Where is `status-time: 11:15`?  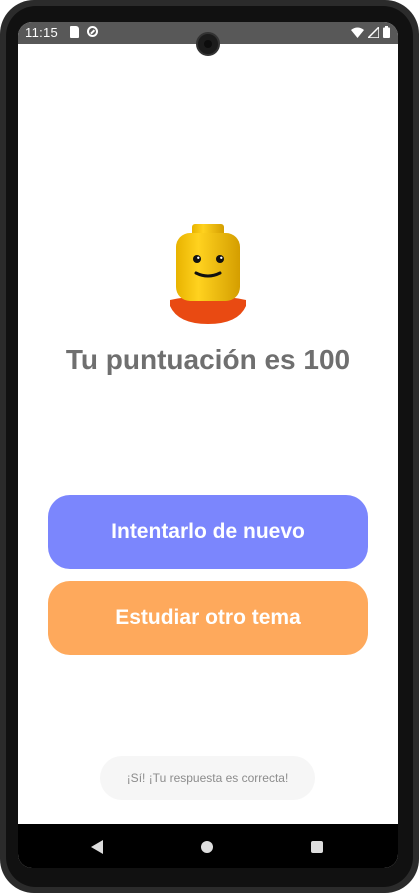
status-time: 11:15 is located at coordinates (42, 32).